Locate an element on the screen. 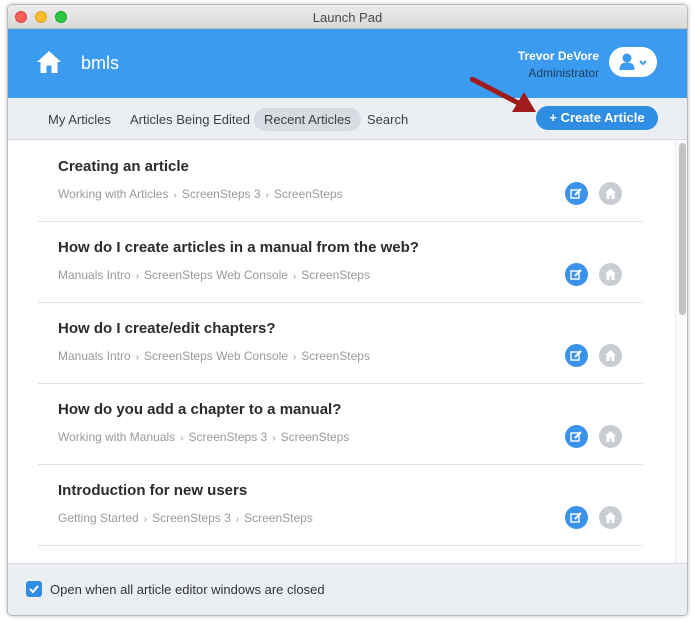 This screenshot has width=694, height=621. app-name: bmls is located at coordinates (100, 63).